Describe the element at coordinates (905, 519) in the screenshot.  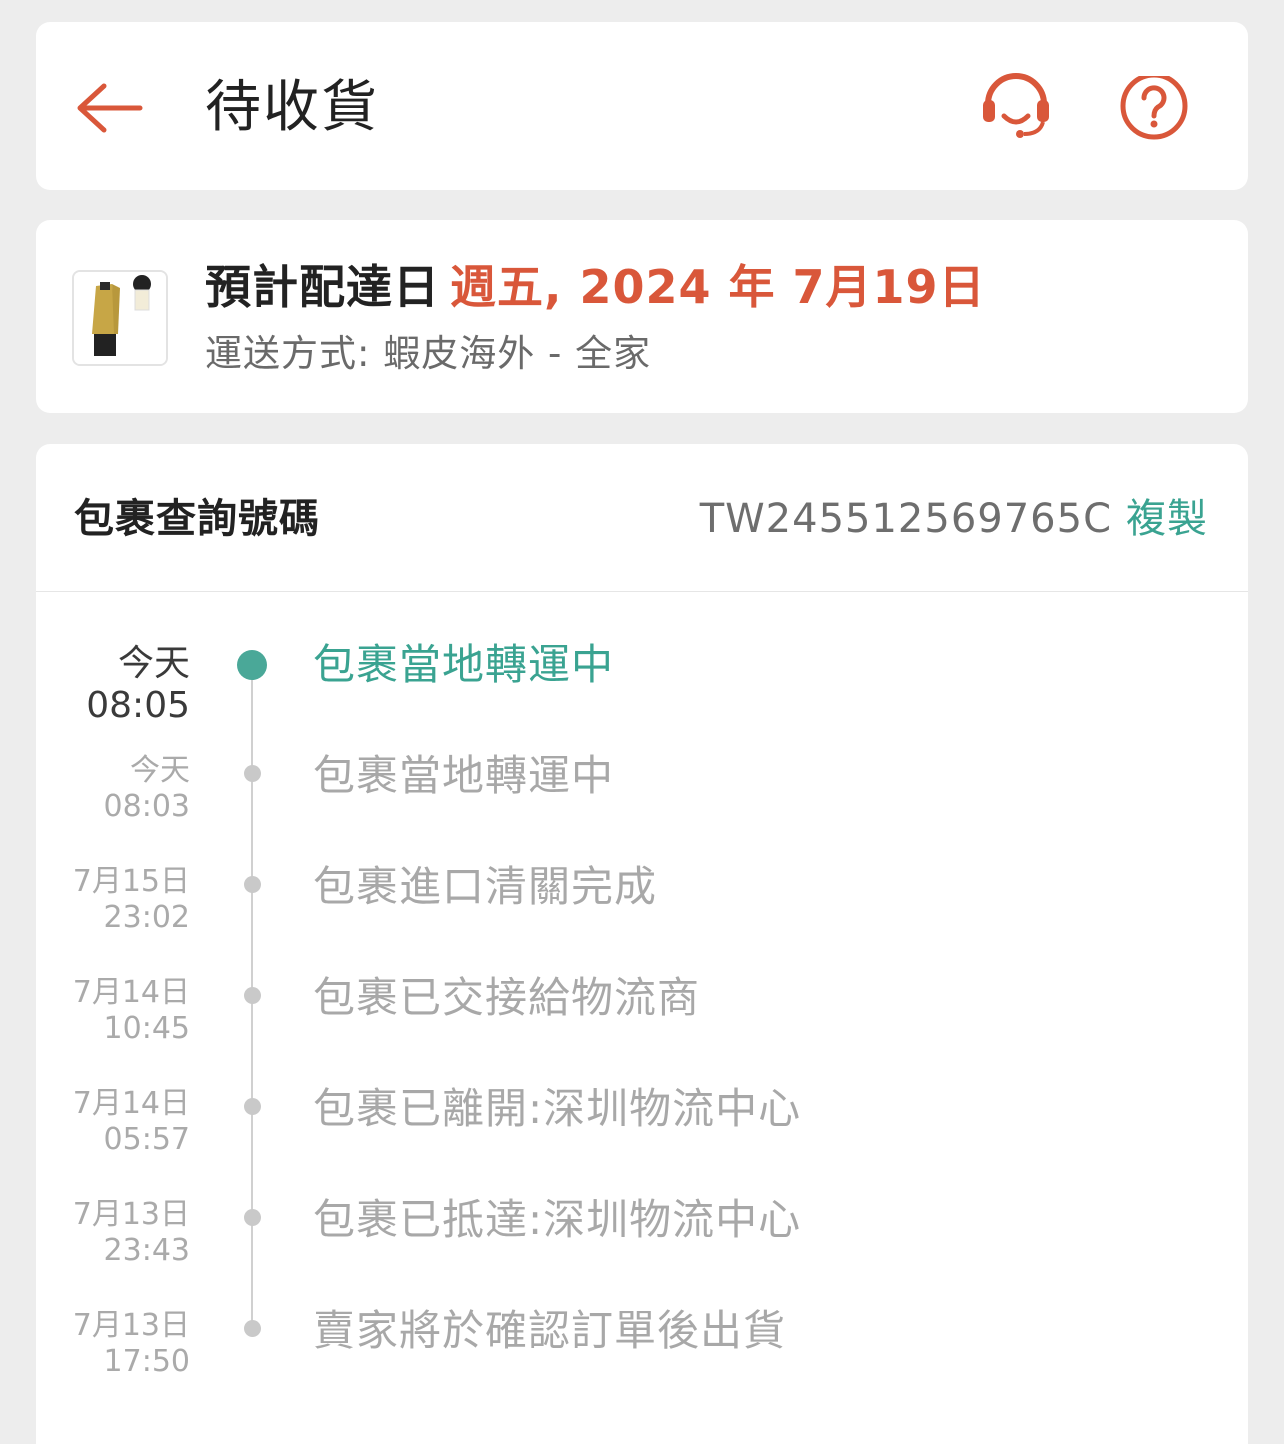
I see `tracking-number: TW245512569765C` at that location.